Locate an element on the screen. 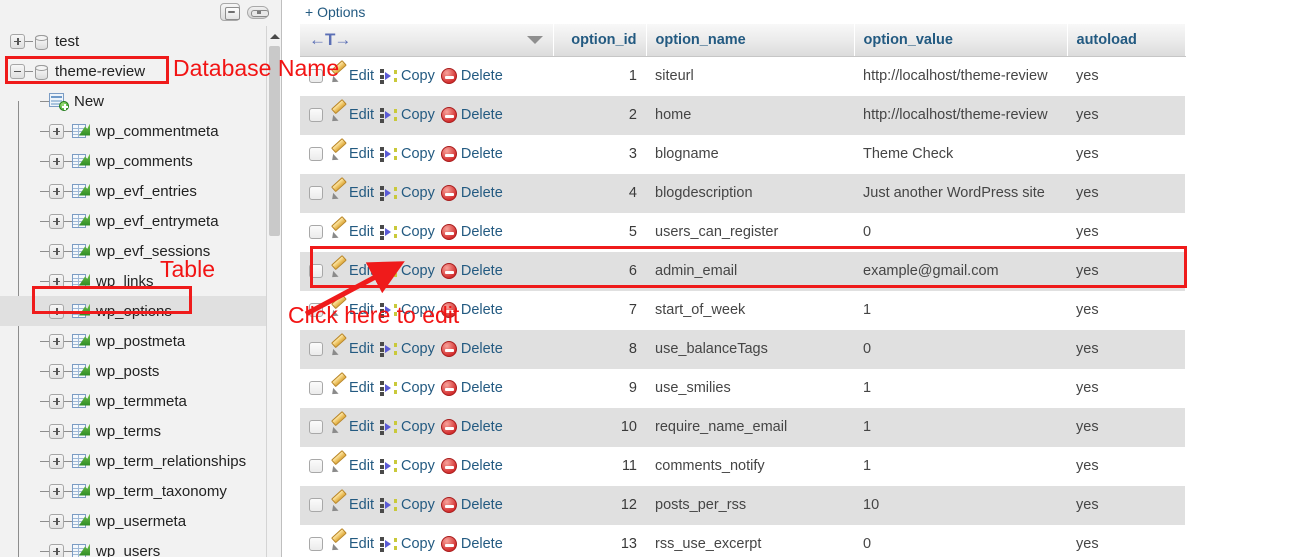 The image size is (1289, 557). sidebar-item-wp-posts: wp_posts is located at coordinates (133, 371).